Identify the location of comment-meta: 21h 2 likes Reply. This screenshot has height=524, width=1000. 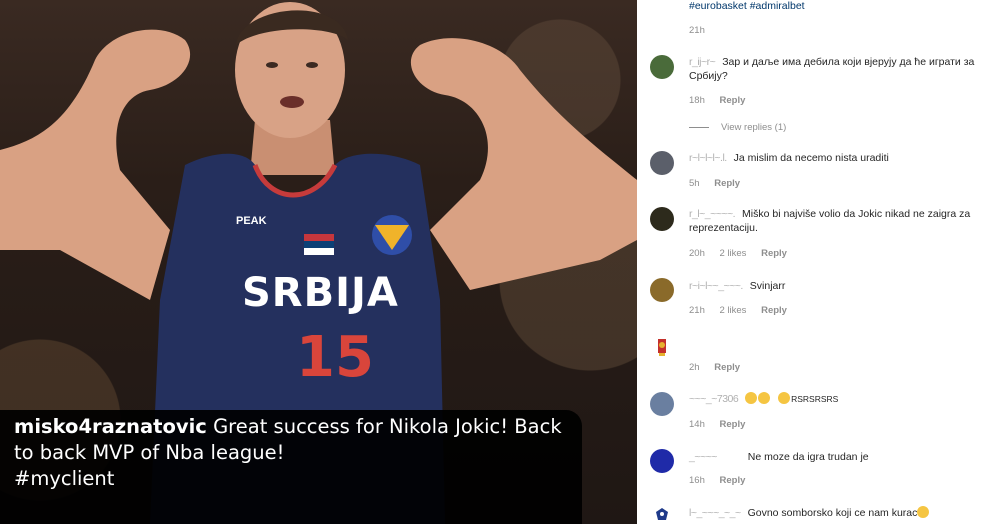
(744, 310).